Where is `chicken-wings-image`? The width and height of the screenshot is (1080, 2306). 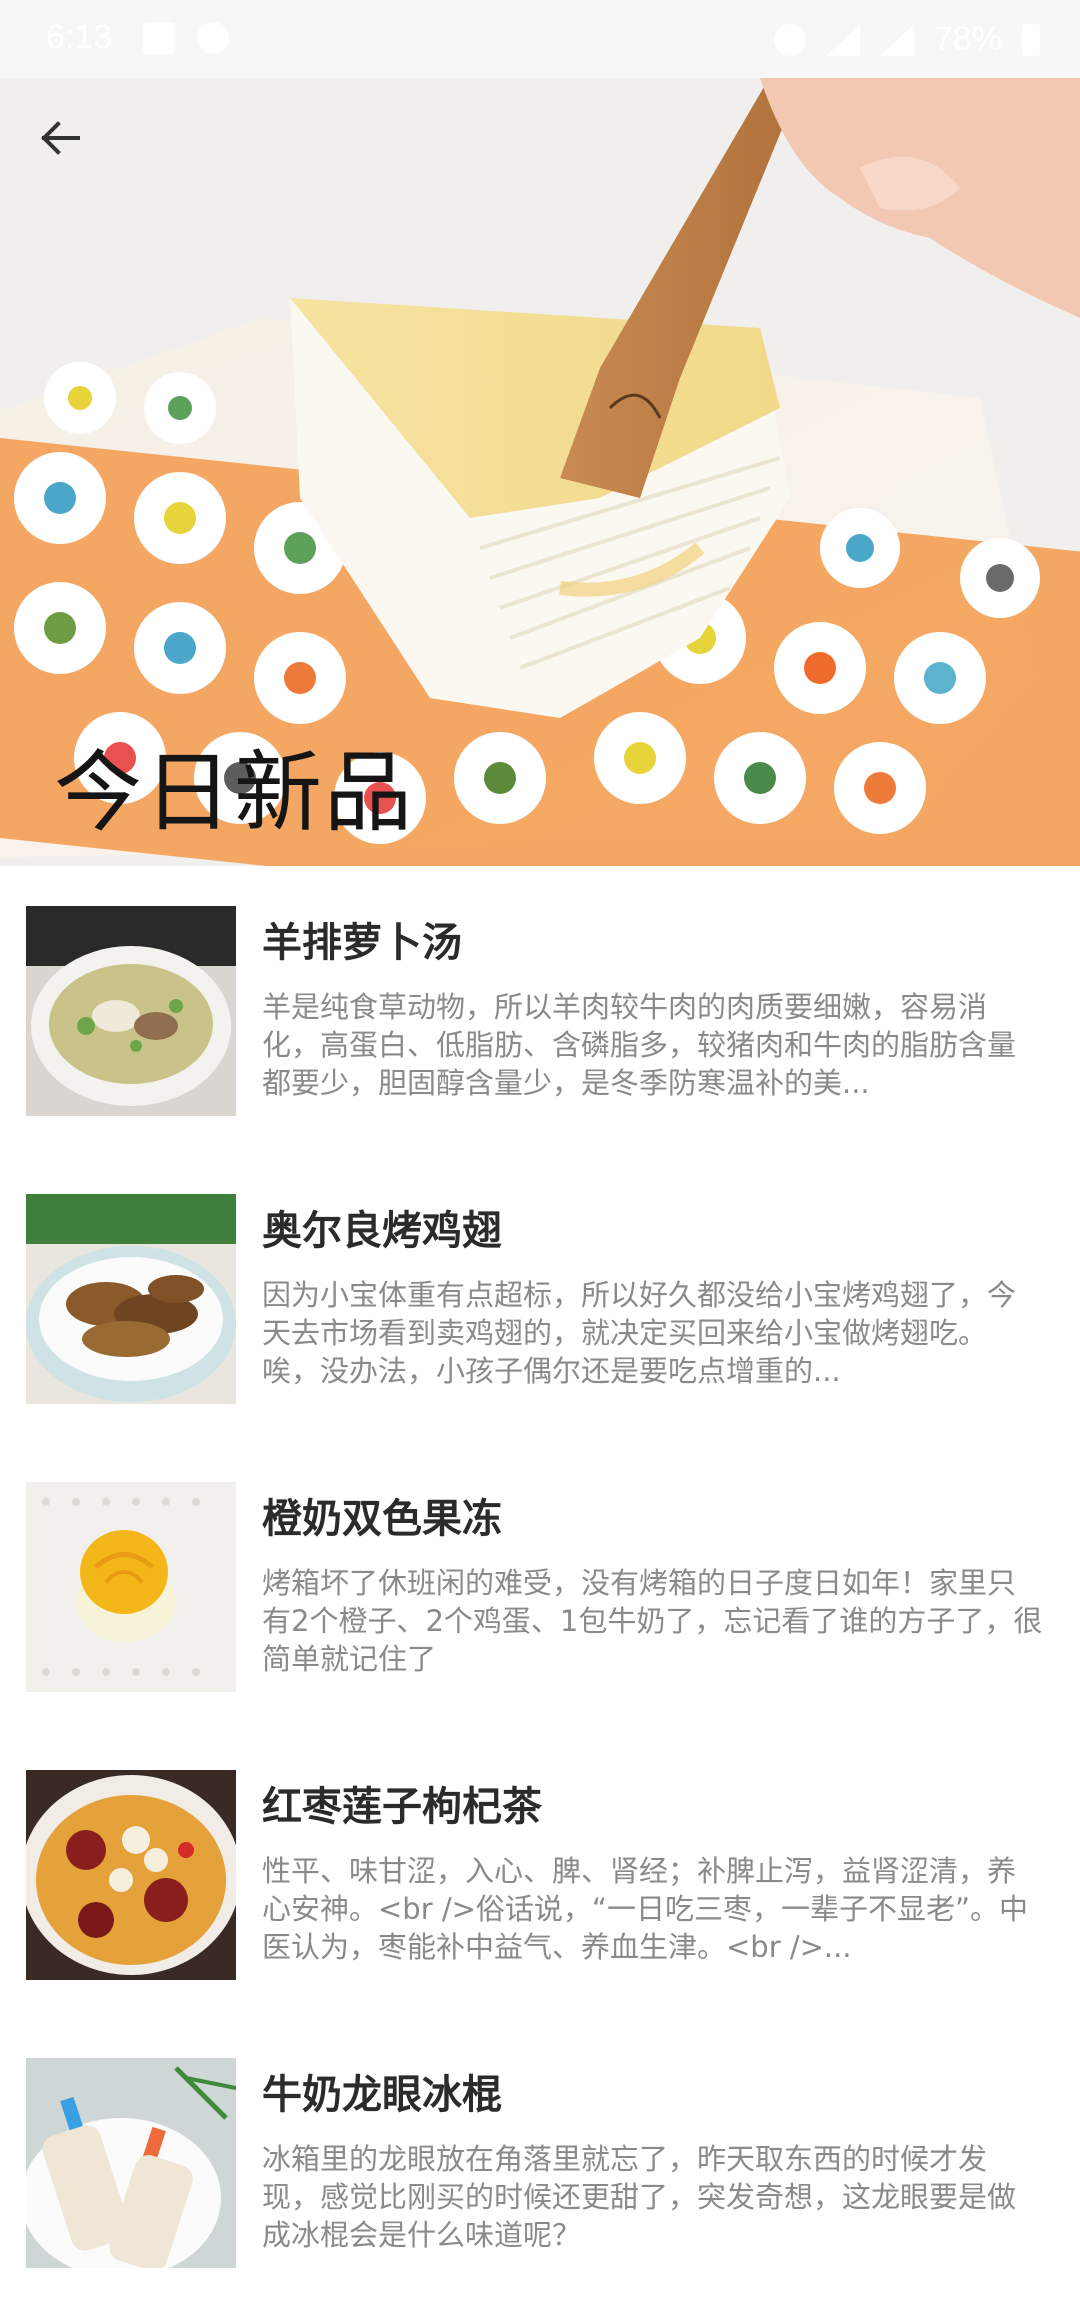 chicken-wings-image is located at coordinates (131, 1299).